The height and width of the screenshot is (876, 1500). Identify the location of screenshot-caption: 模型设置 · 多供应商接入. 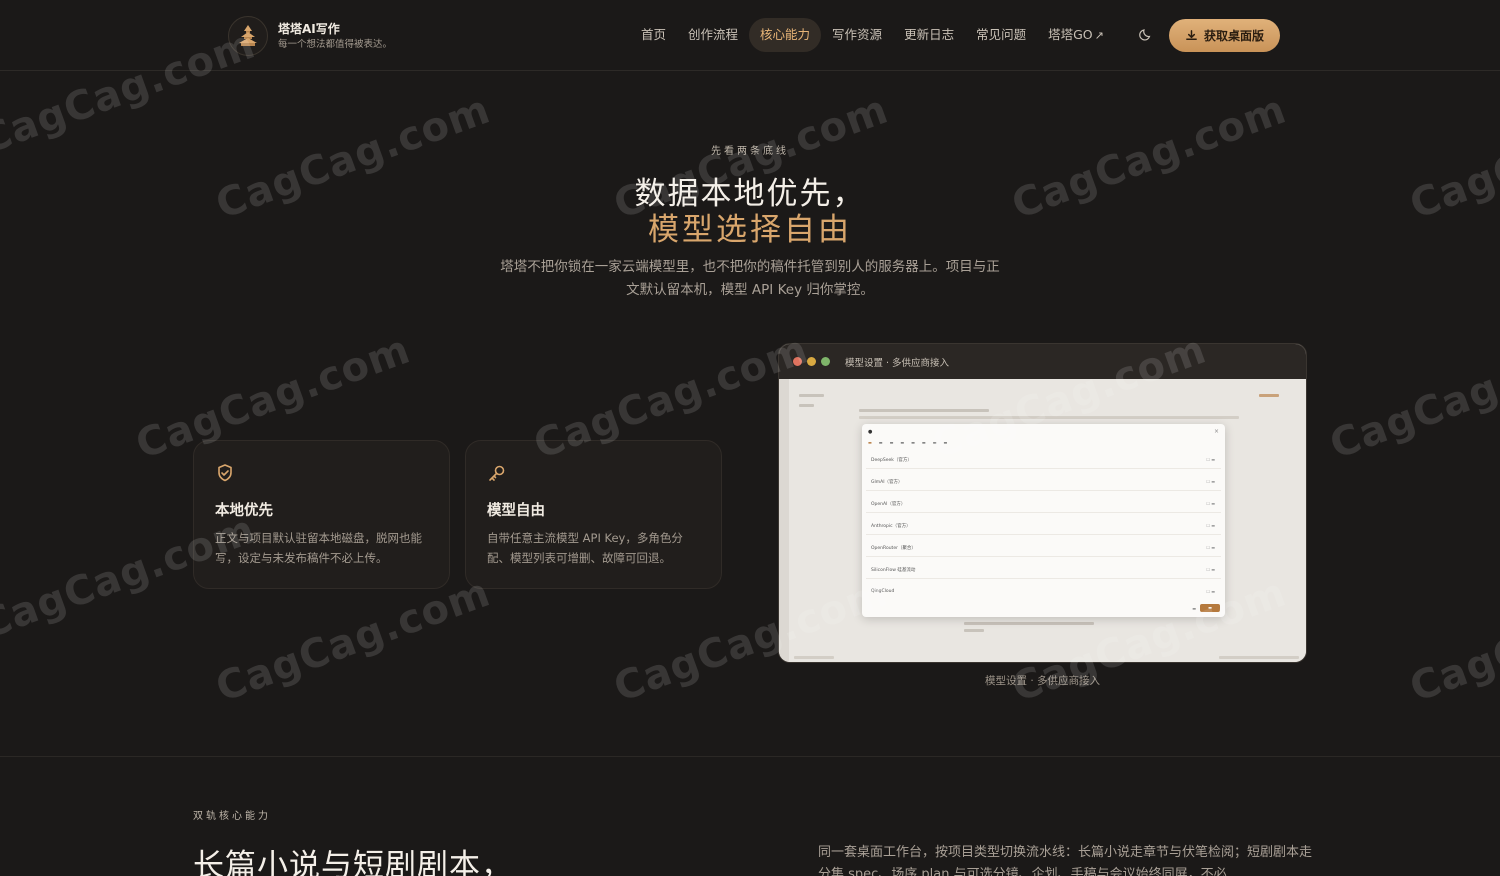
(1042, 681).